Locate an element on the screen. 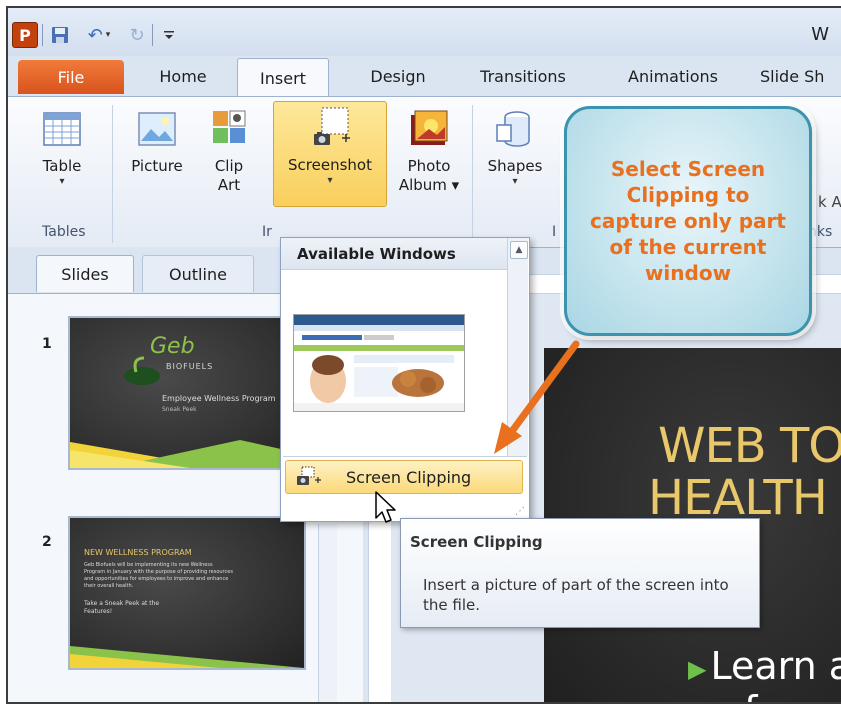 The height and width of the screenshot is (706, 841). customize-quick-access-icon is located at coordinates (169, 35).